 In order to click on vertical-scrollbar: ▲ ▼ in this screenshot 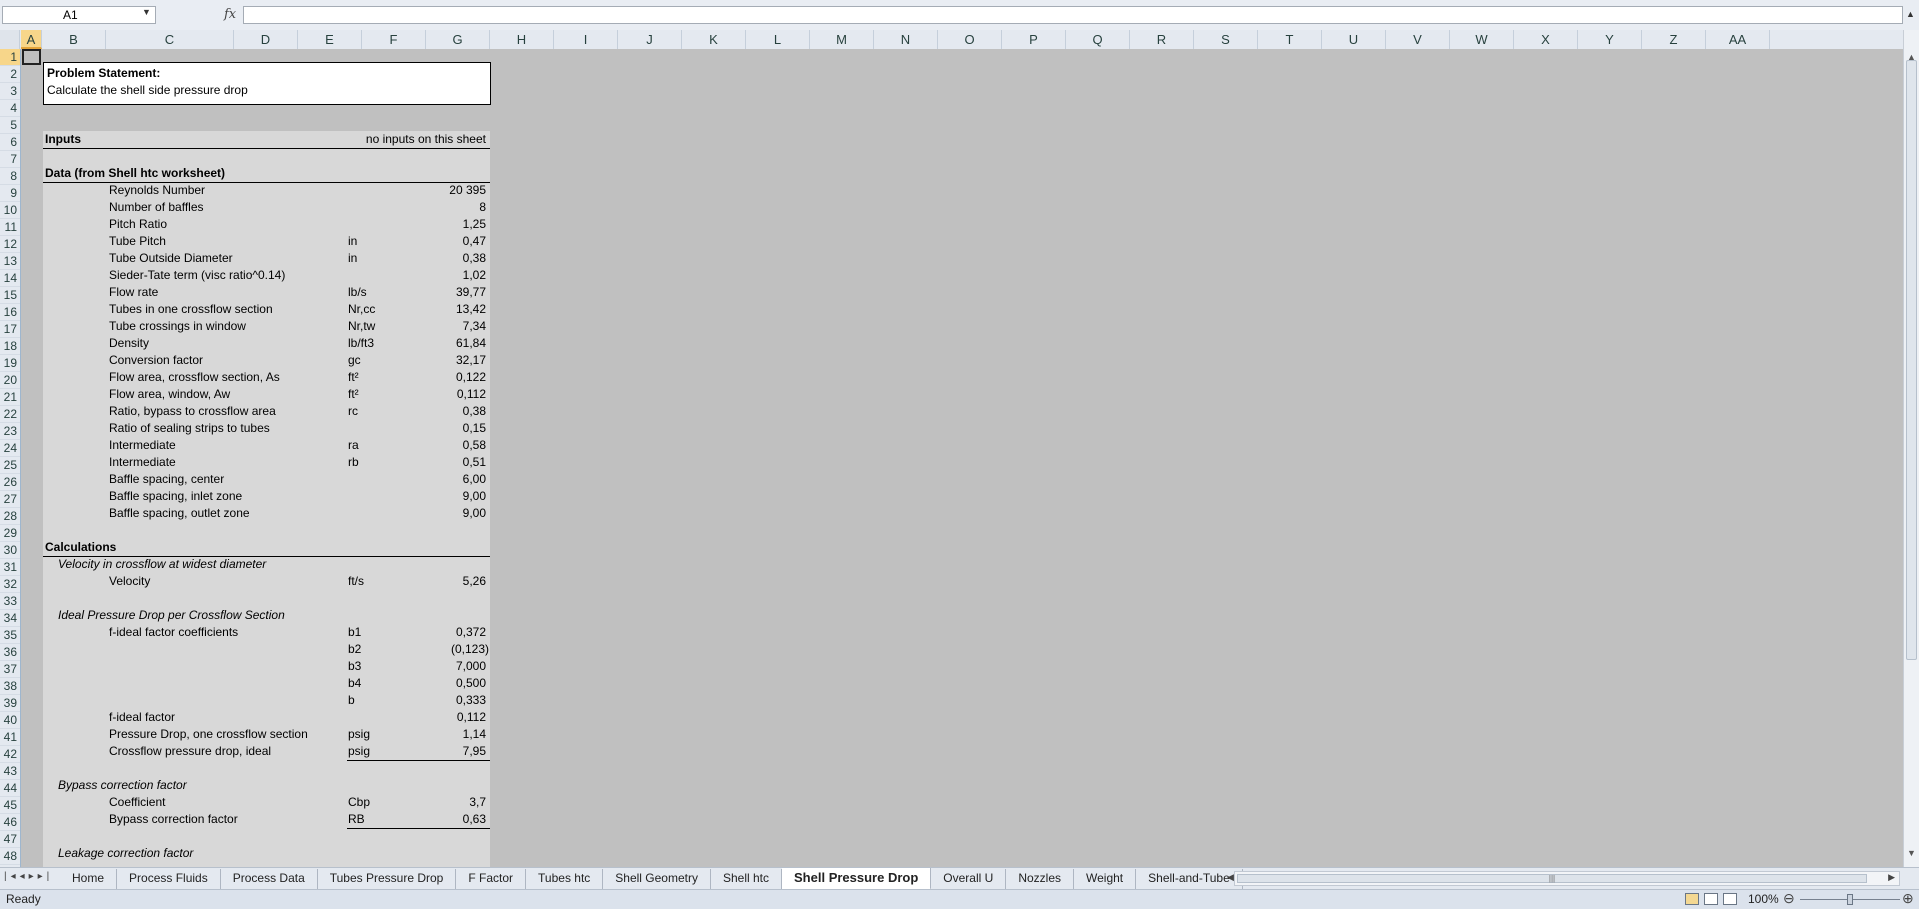, I will do `click(1911, 448)`.